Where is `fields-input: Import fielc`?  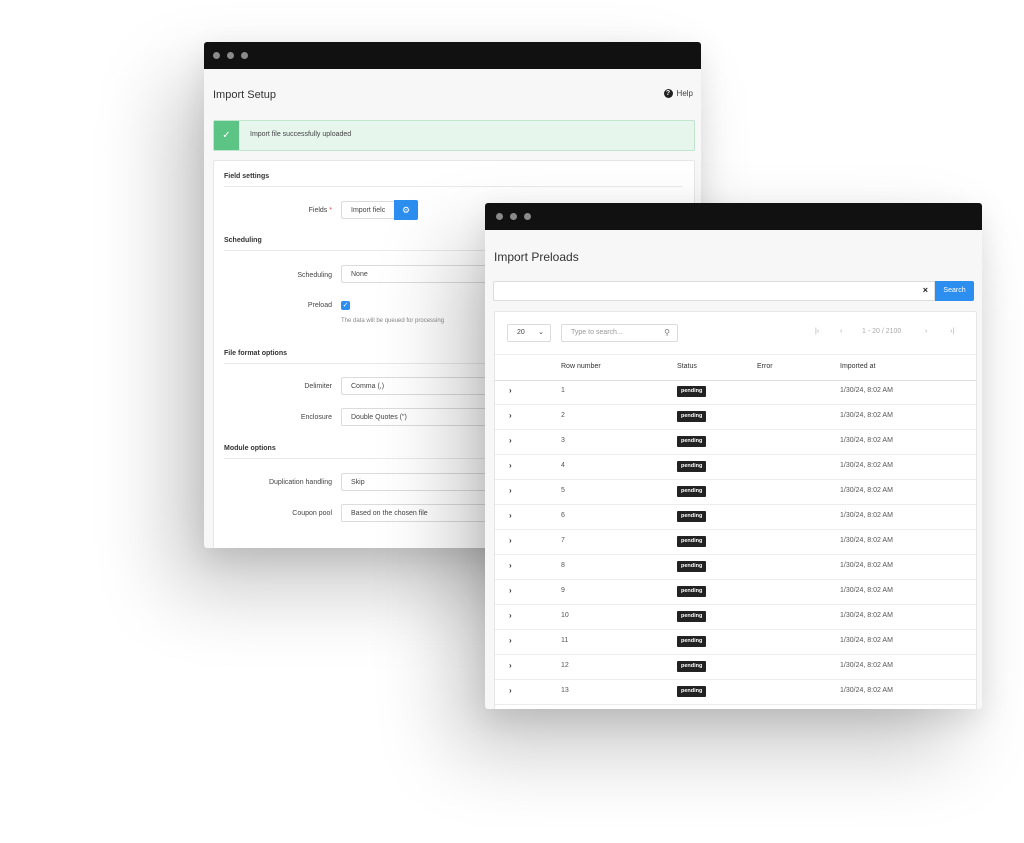
fields-input: Import fielc is located at coordinates (368, 210).